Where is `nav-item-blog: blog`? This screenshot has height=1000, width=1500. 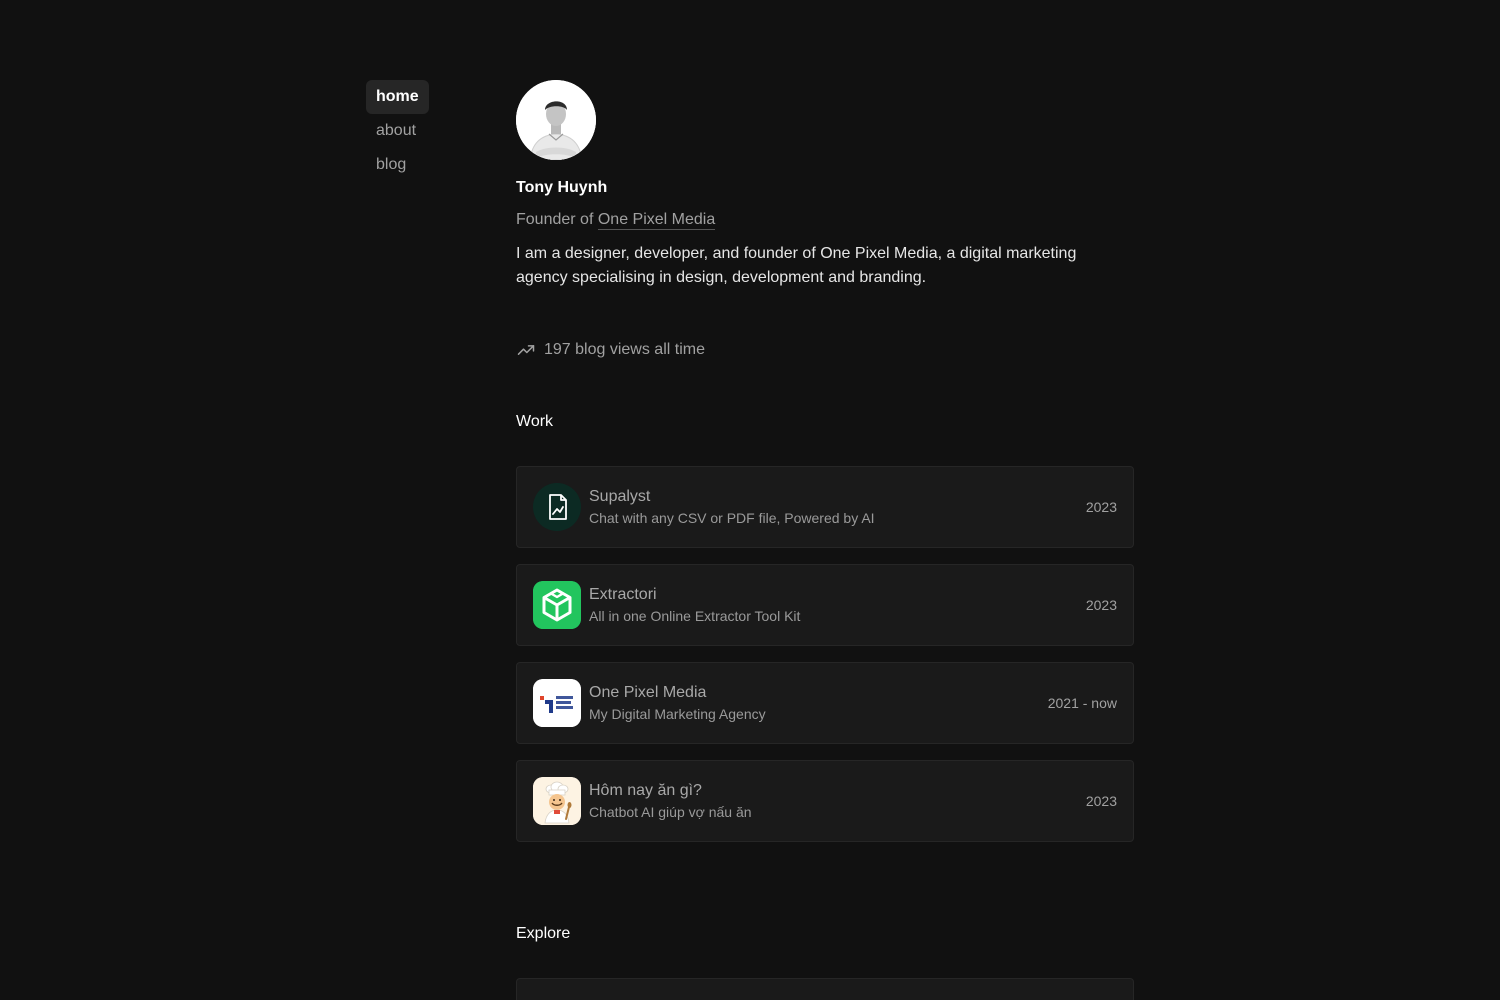
nav-item-blog: blog is located at coordinates (391, 165).